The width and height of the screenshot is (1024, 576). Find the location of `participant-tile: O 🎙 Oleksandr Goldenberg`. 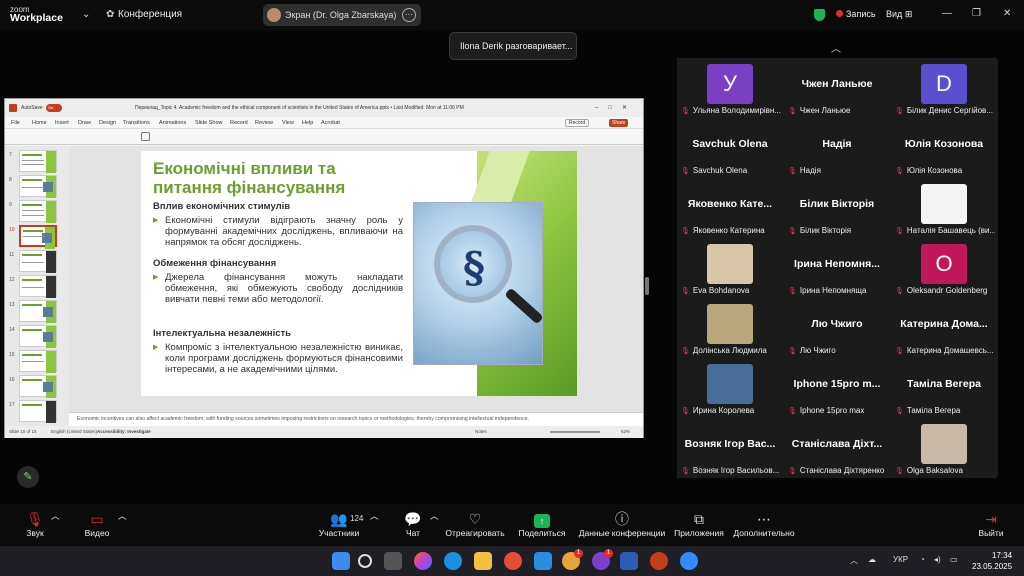

participant-tile: O 🎙 Oleksandr Goldenberg is located at coordinates (944, 268).